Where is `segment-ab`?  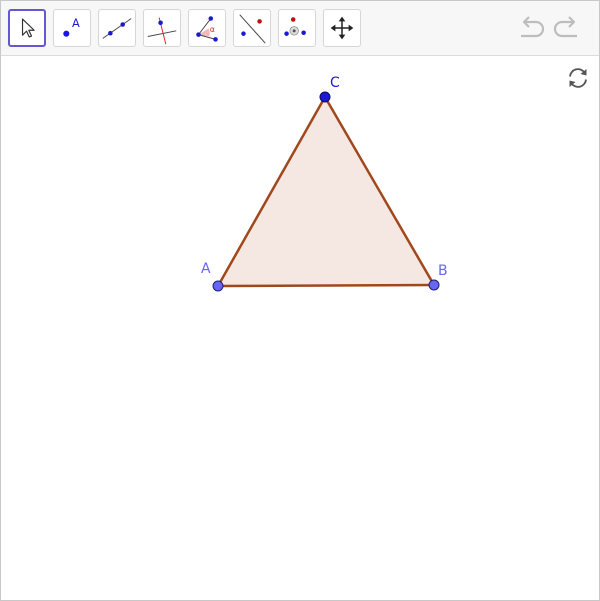 segment-ab is located at coordinates (326, 285).